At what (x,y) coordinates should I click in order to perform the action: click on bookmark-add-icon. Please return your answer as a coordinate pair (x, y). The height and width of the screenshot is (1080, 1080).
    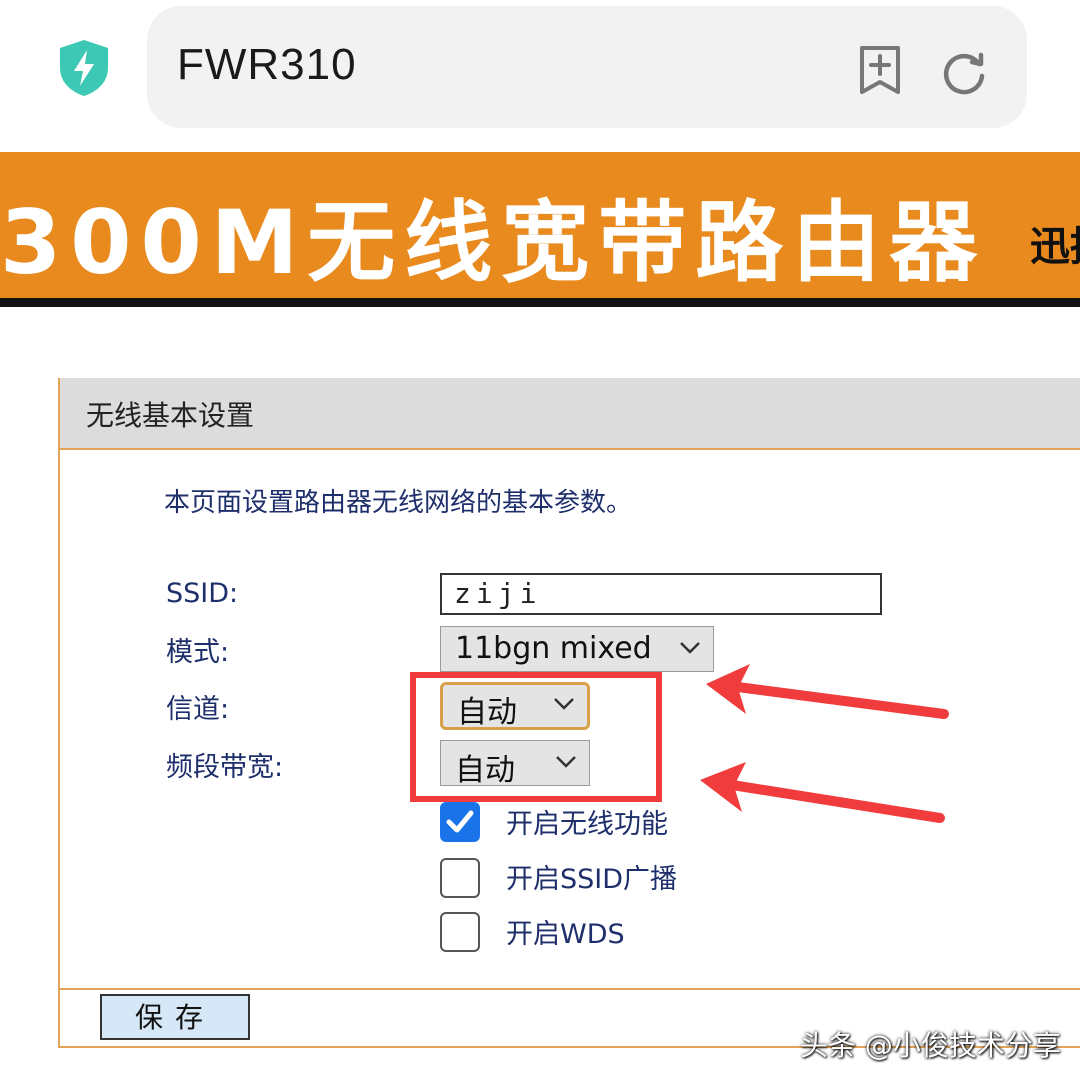
    Looking at the image, I should click on (880, 70).